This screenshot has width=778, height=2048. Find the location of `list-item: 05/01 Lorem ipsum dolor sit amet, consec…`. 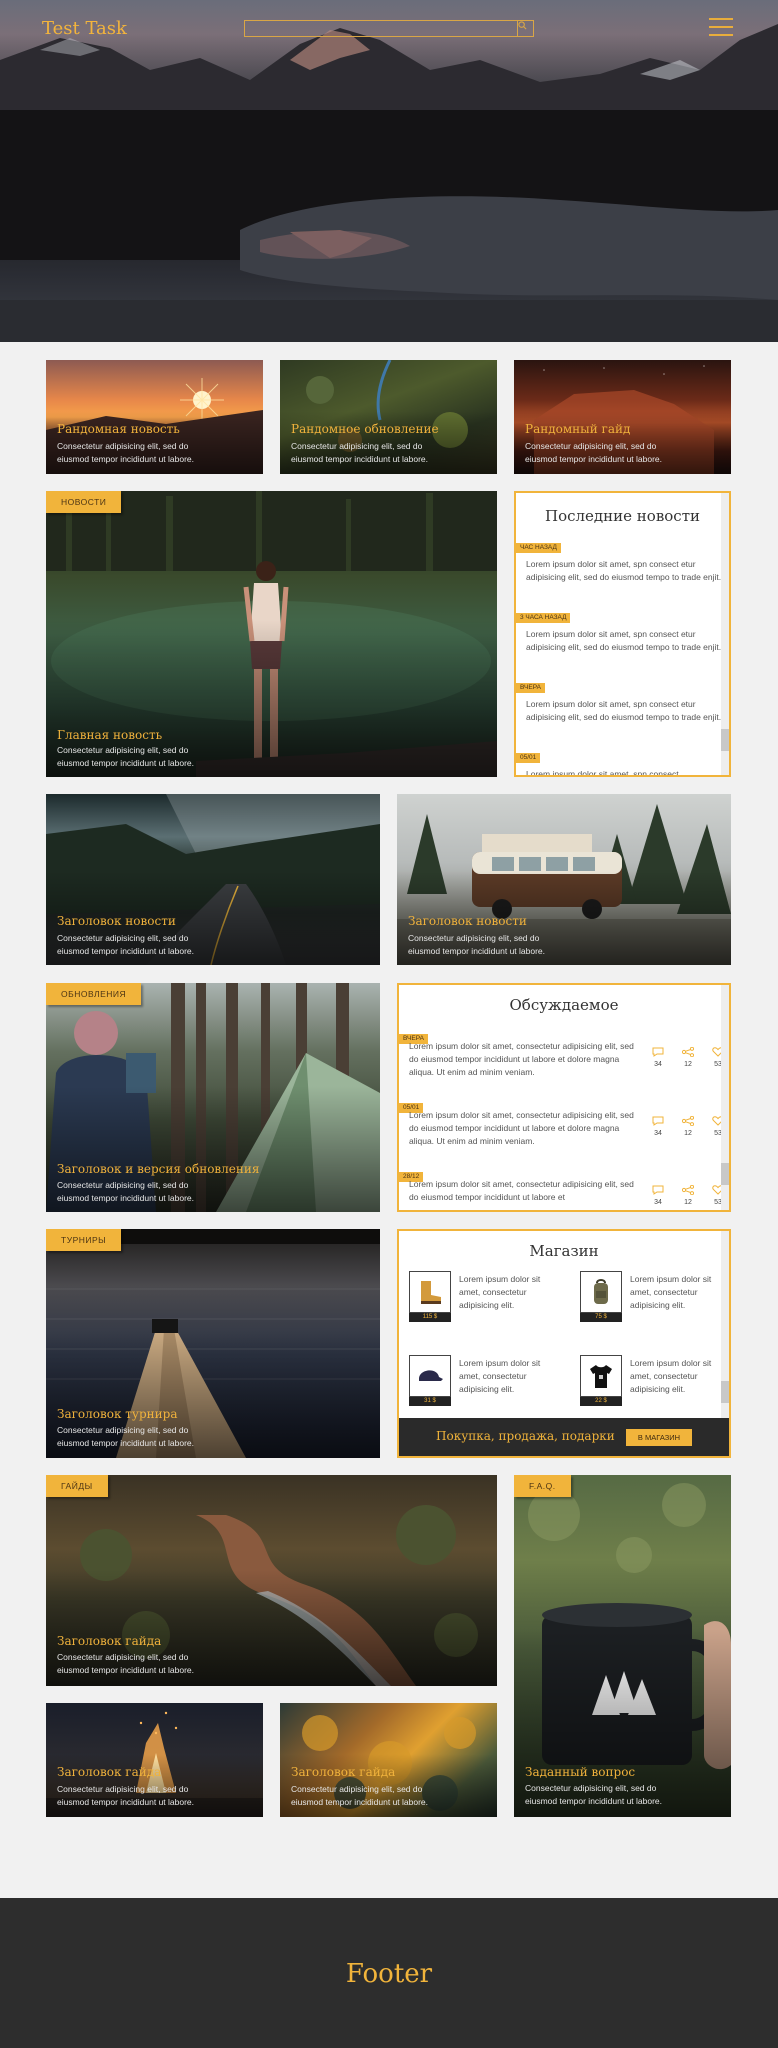

list-item: 05/01 Lorem ipsum dolor sit amet, consec… is located at coordinates (561, 1131).